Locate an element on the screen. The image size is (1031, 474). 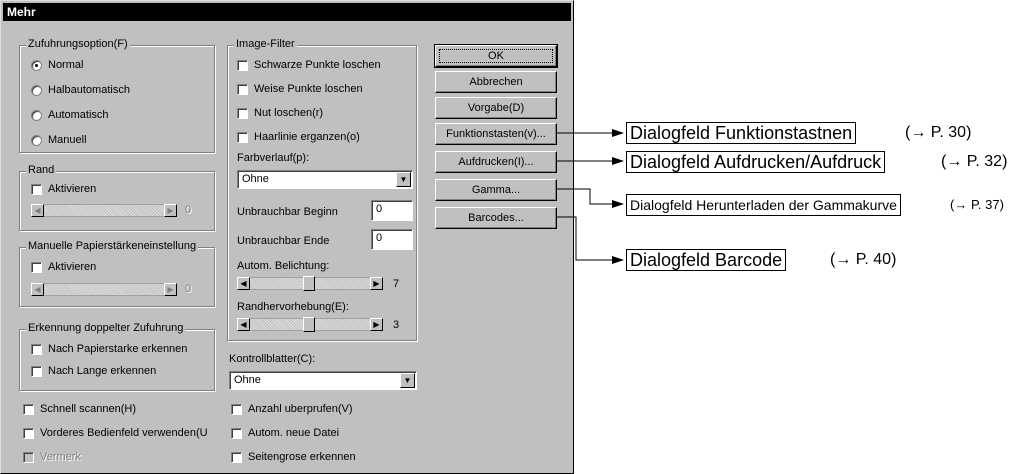
arrow-line-gamma is located at coordinates (588, 196).